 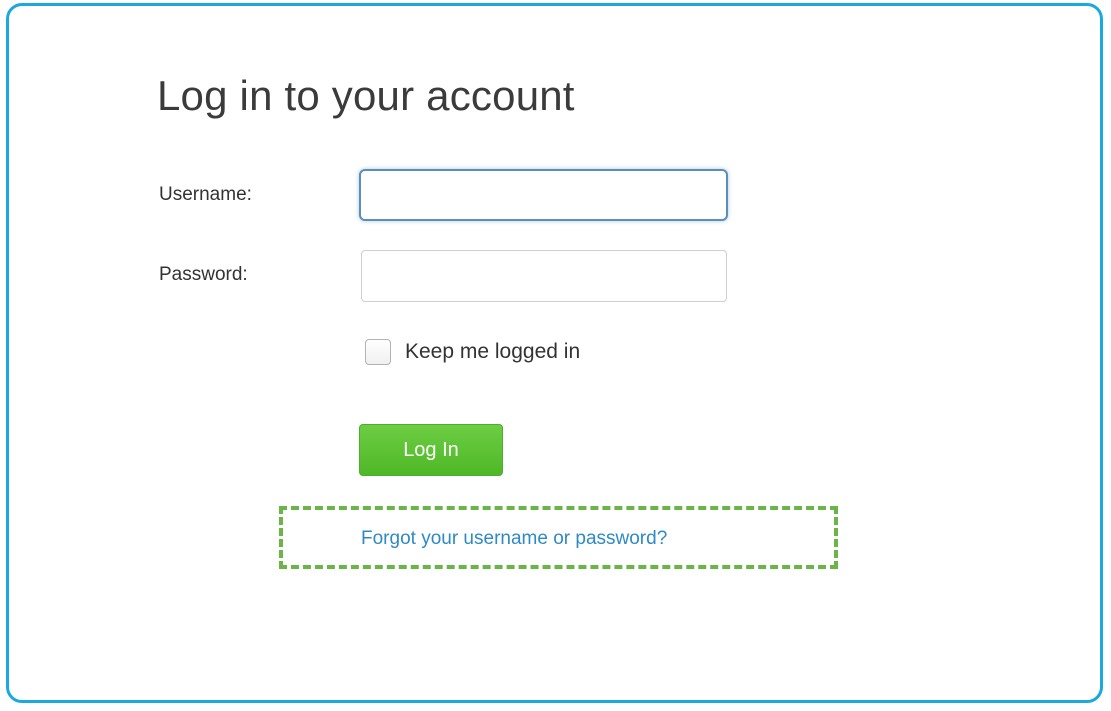 I want to click on keep-logged-in-label: Keep me logged in, so click(x=492, y=352).